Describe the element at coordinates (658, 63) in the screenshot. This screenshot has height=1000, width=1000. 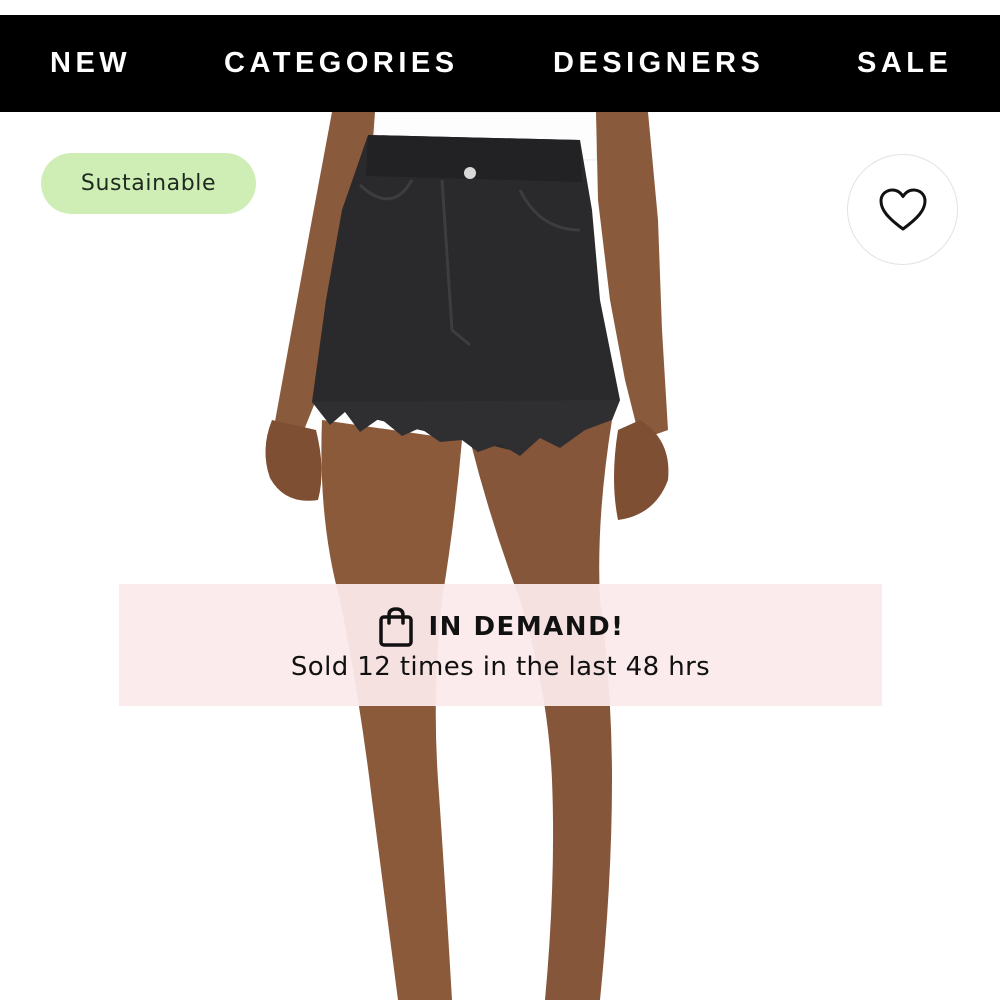
I see `nav-item-designers: DESIGNERS` at that location.